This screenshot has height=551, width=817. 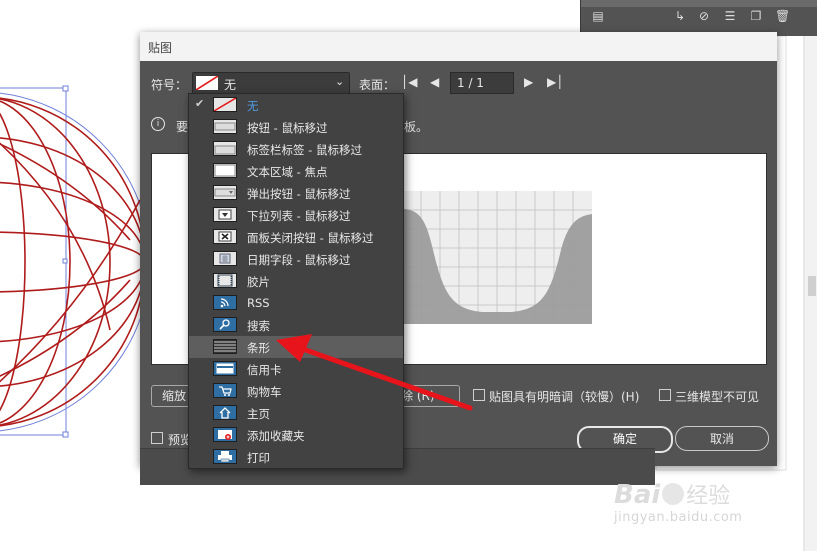 I want to click on watermark-brand: Bai, so click(x=637, y=495).